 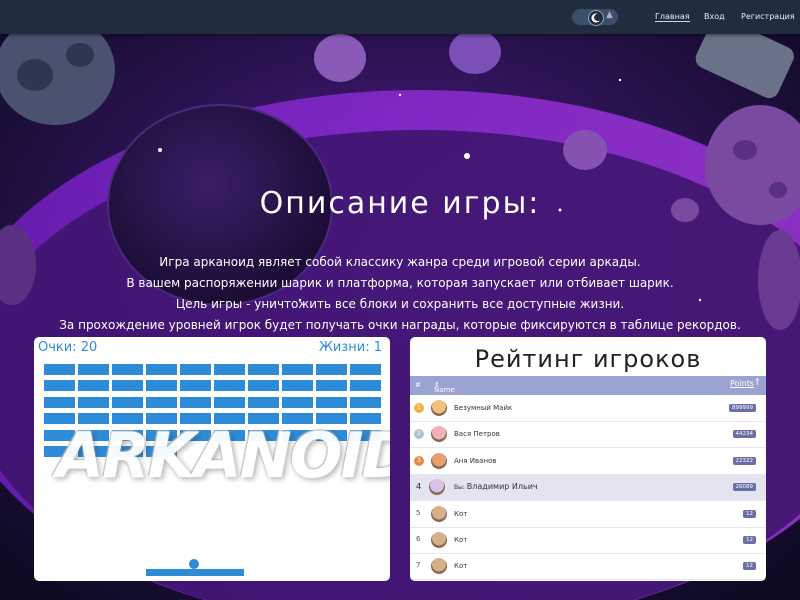 What do you see at coordinates (194, 564) in the screenshot?
I see `ball` at bounding box center [194, 564].